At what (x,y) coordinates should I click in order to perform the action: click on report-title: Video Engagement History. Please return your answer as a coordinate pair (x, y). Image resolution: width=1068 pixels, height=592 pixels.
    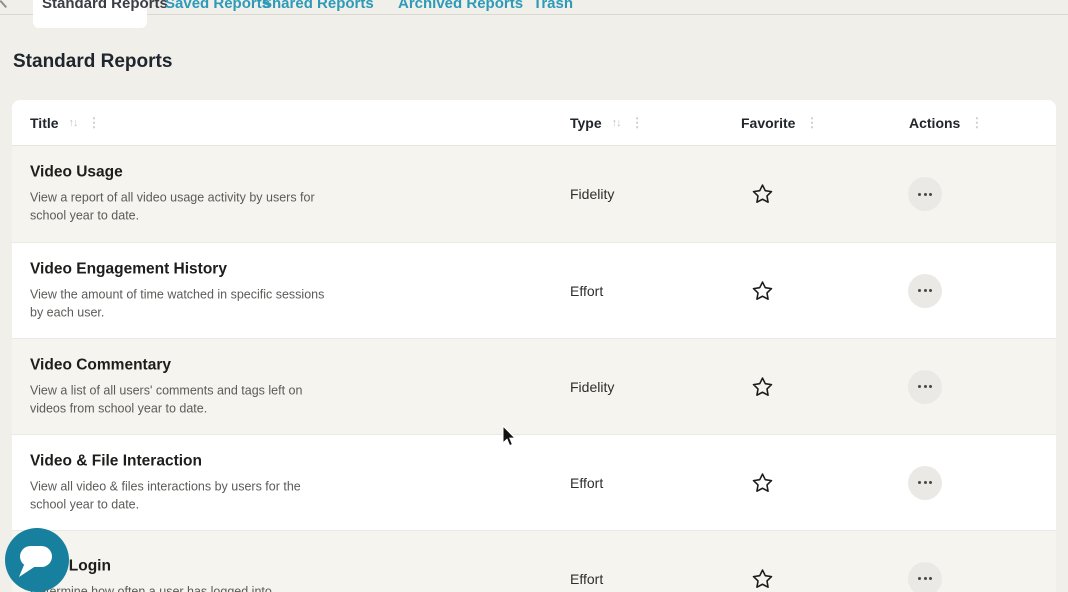
    Looking at the image, I should click on (185, 269).